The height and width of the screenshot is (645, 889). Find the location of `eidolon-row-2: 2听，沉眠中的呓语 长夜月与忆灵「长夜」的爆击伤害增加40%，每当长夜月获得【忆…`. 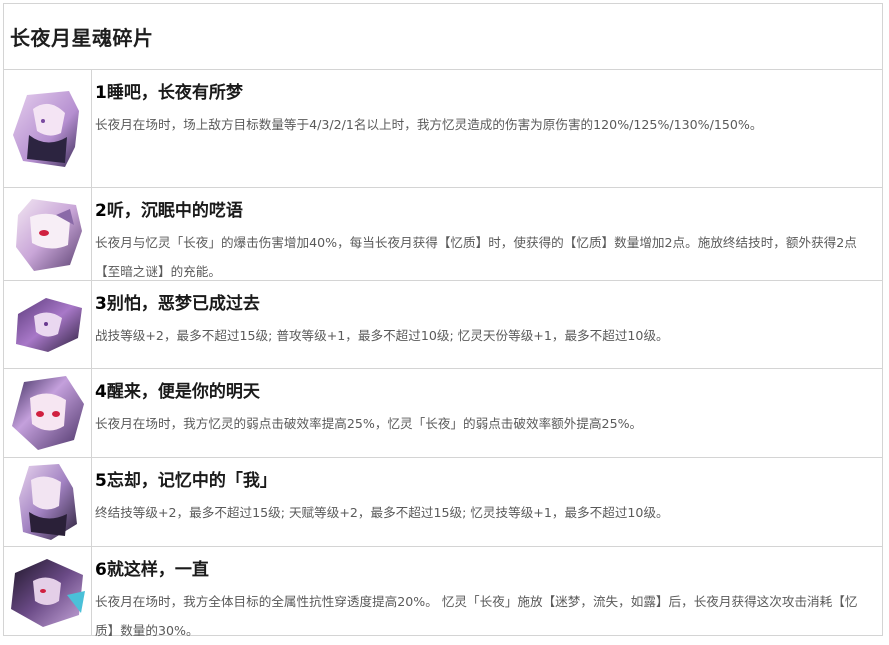

eidolon-row-2: 2听，沉眠中的呓语 长夜月与忆灵「长夜」的爆击伤害增加40%，每当长夜月获得【忆… is located at coordinates (443, 234).